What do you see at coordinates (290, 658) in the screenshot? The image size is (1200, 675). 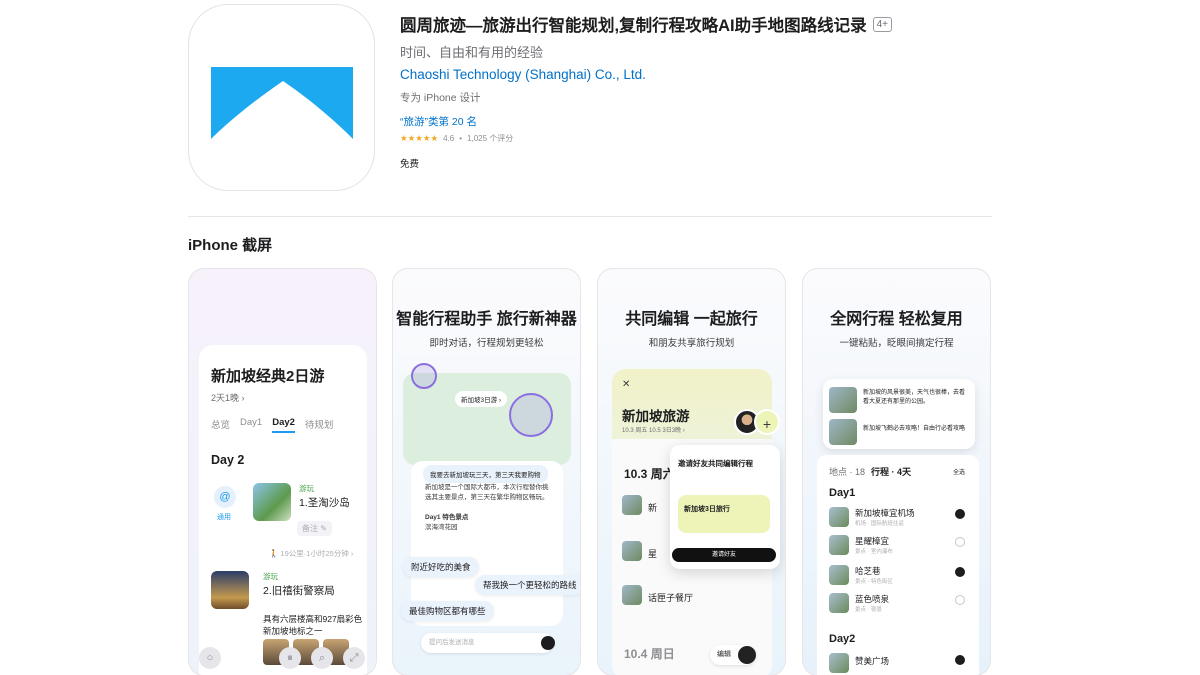 I see `pause-icon: ⏸` at bounding box center [290, 658].